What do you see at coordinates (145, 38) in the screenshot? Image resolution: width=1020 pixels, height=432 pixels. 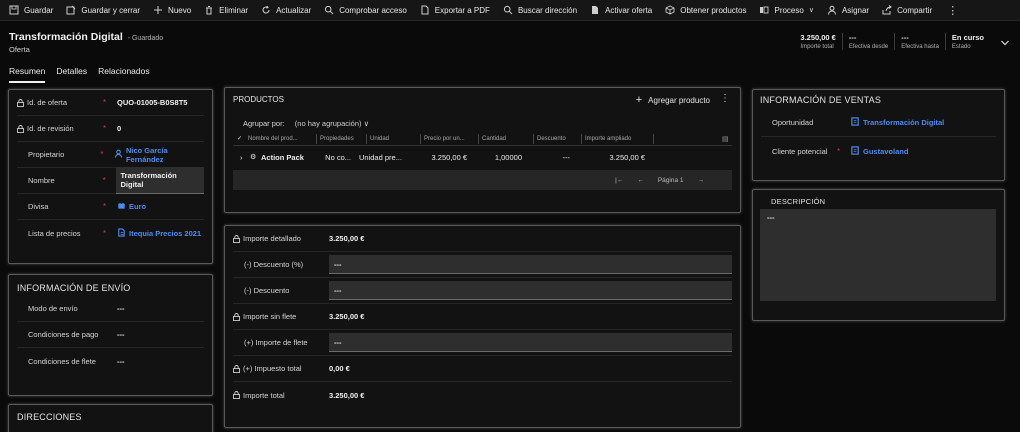 I see `save-status: - Guardado` at bounding box center [145, 38].